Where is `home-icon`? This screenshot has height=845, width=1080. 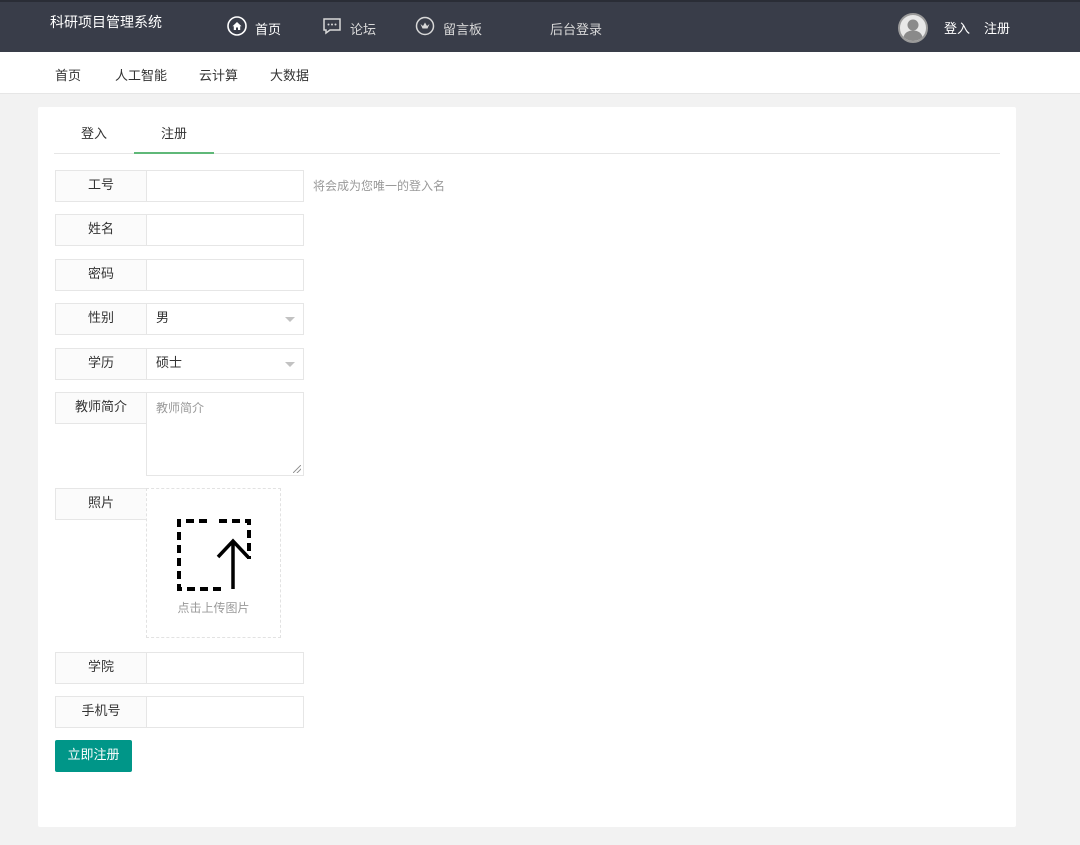 home-icon is located at coordinates (237, 28).